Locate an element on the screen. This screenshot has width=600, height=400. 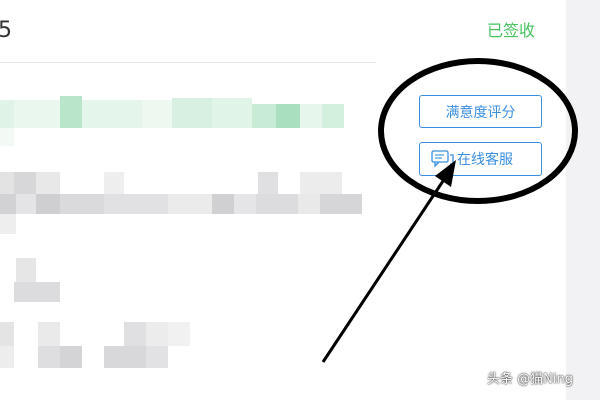
online-service-label: 在线客服 is located at coordinates (485, 159).